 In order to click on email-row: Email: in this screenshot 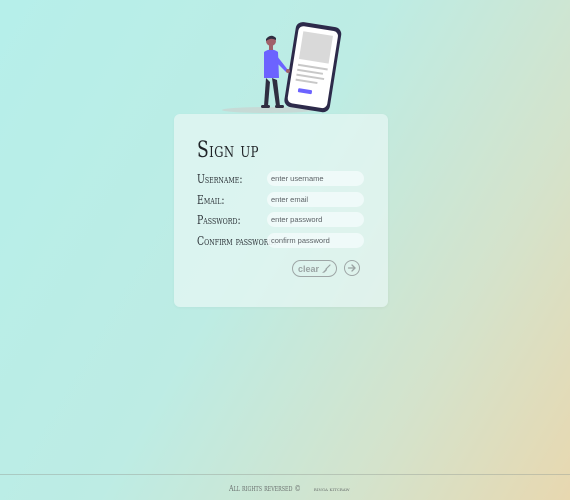, I will do `click(282, 200)`.